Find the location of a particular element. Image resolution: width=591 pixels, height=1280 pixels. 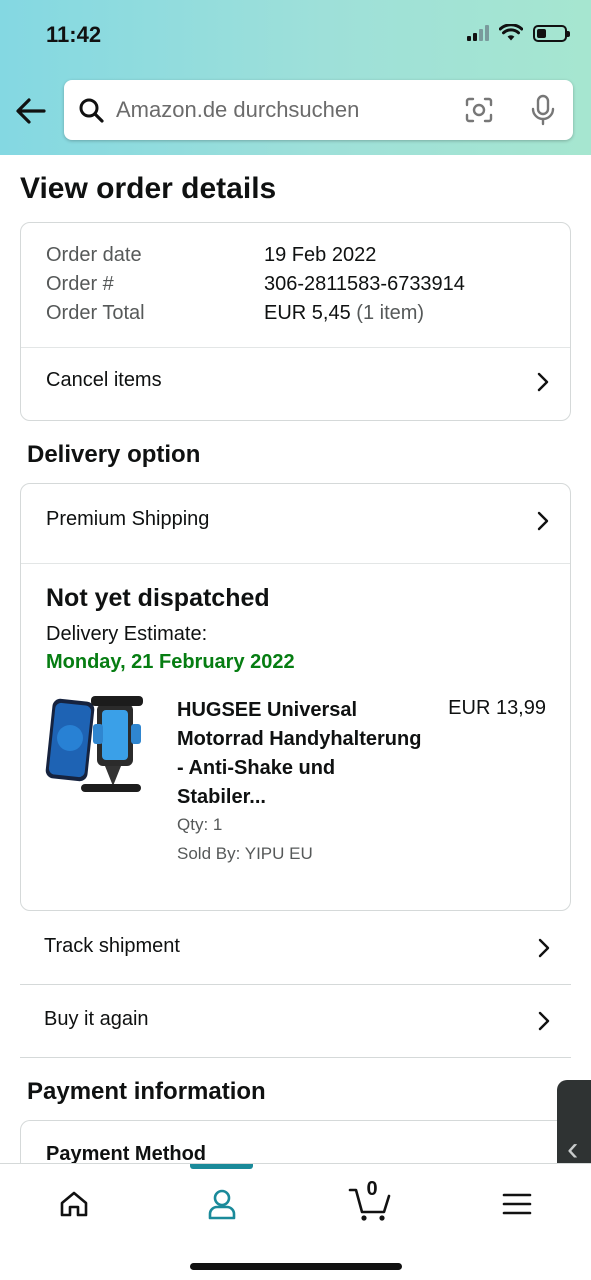

active-tab-indicator is located at coordinates (221, 1166).